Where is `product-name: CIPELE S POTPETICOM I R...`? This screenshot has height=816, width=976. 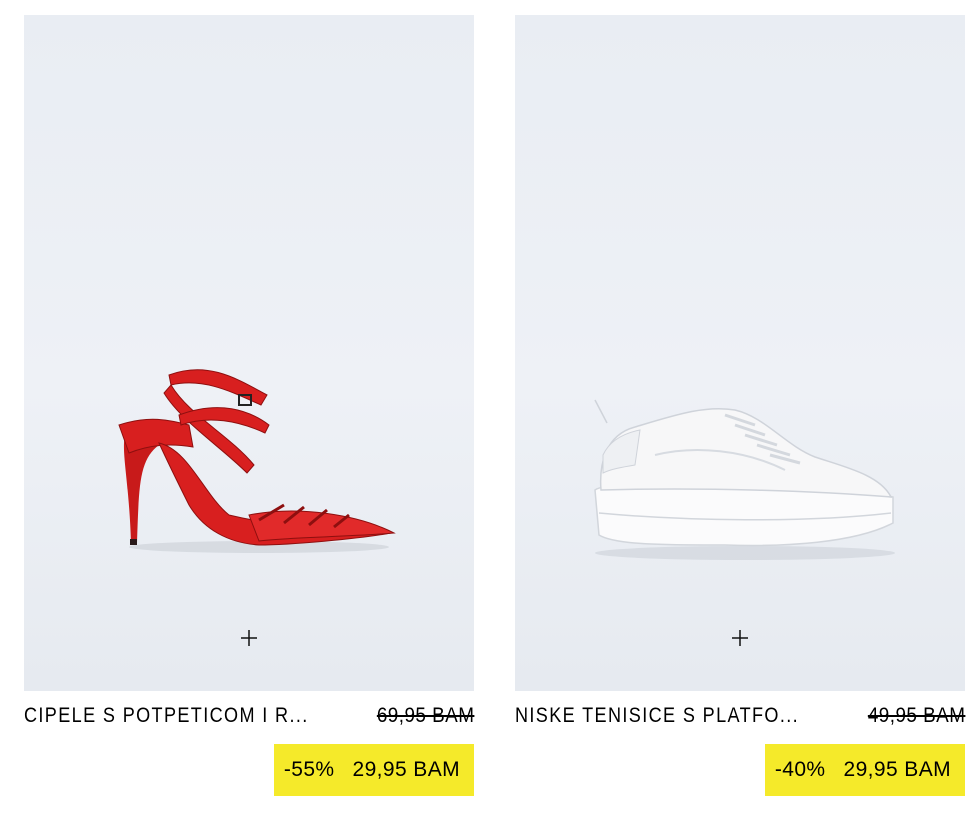
product-name: CIPELE S POTPETICOM I R... is located at coordinates (166, 716).